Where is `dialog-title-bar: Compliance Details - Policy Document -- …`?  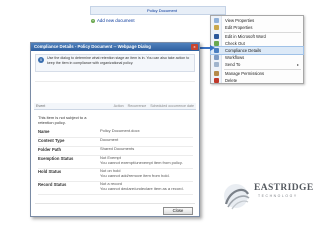 dialog-title-bar: Compliance Details - Policy Document -- … is located at coordinates (115, 47).